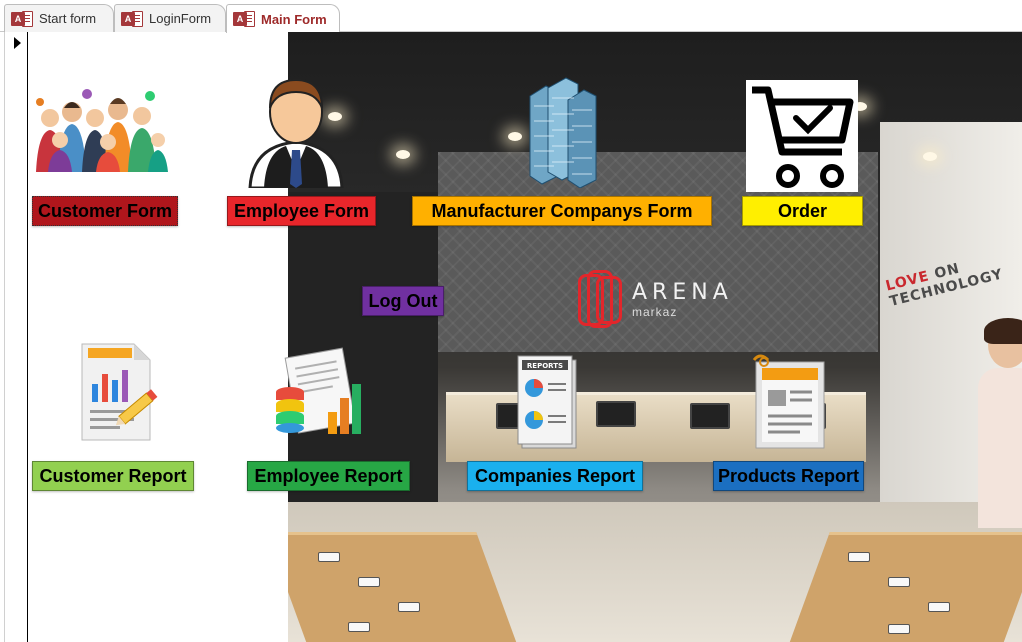 This screenshot has height=642, width=1022. What do you see at coordinates (944, 285) in the screenshot?
I see `store-slogan: LOVE ON TECHNOLOGY` at bounding box center [944, 285].